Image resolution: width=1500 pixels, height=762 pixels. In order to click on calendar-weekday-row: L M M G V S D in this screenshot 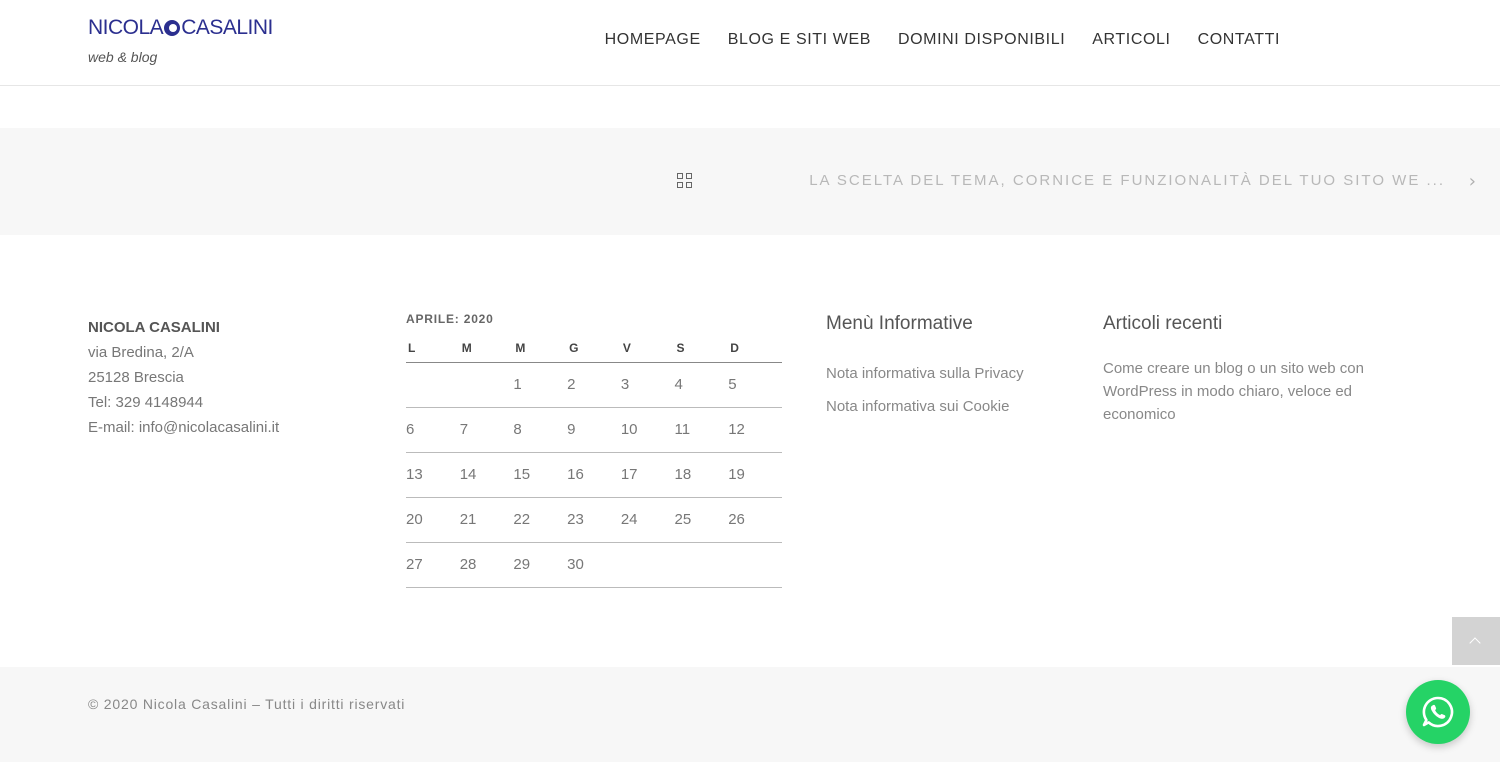, I will do `click(594, 348)`.